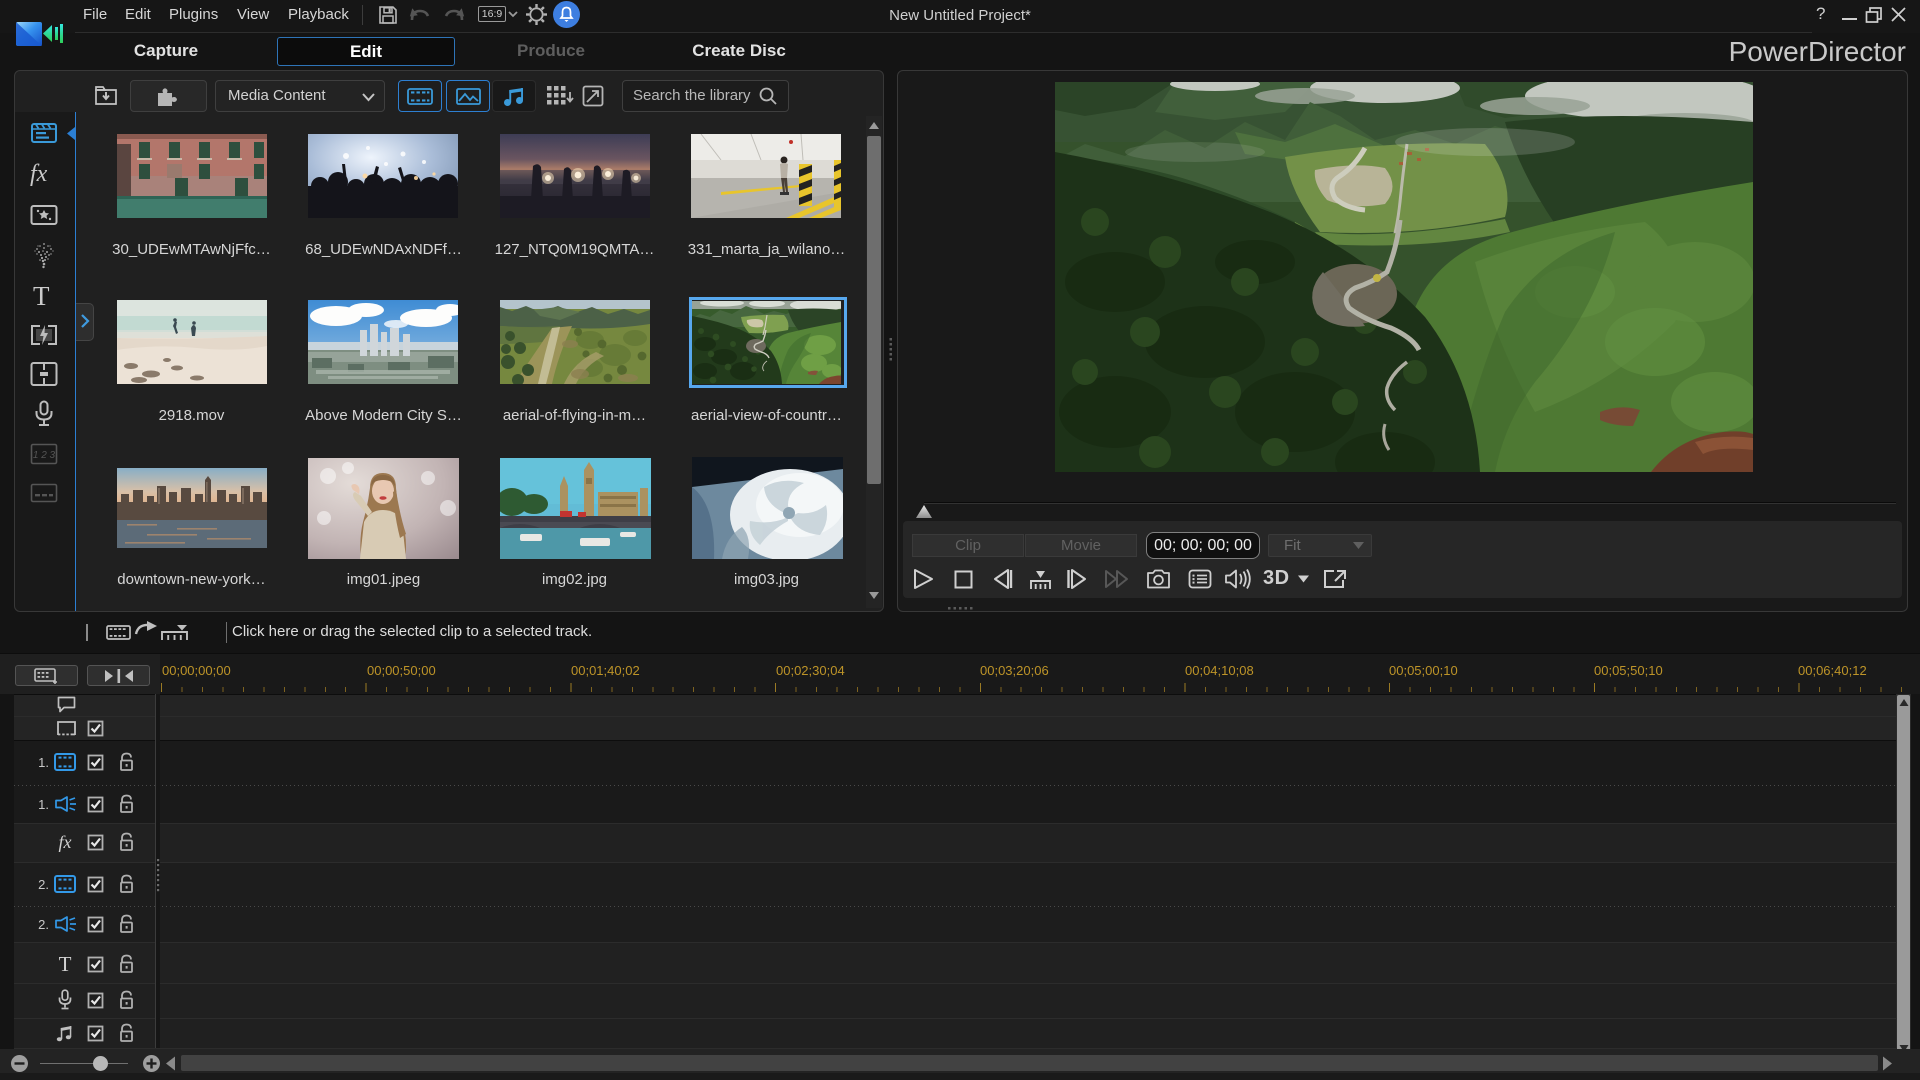 The width and height of the screenshot is (1920, 1080). I want to click on svg-text: 1 2 3, so click(44, 455).